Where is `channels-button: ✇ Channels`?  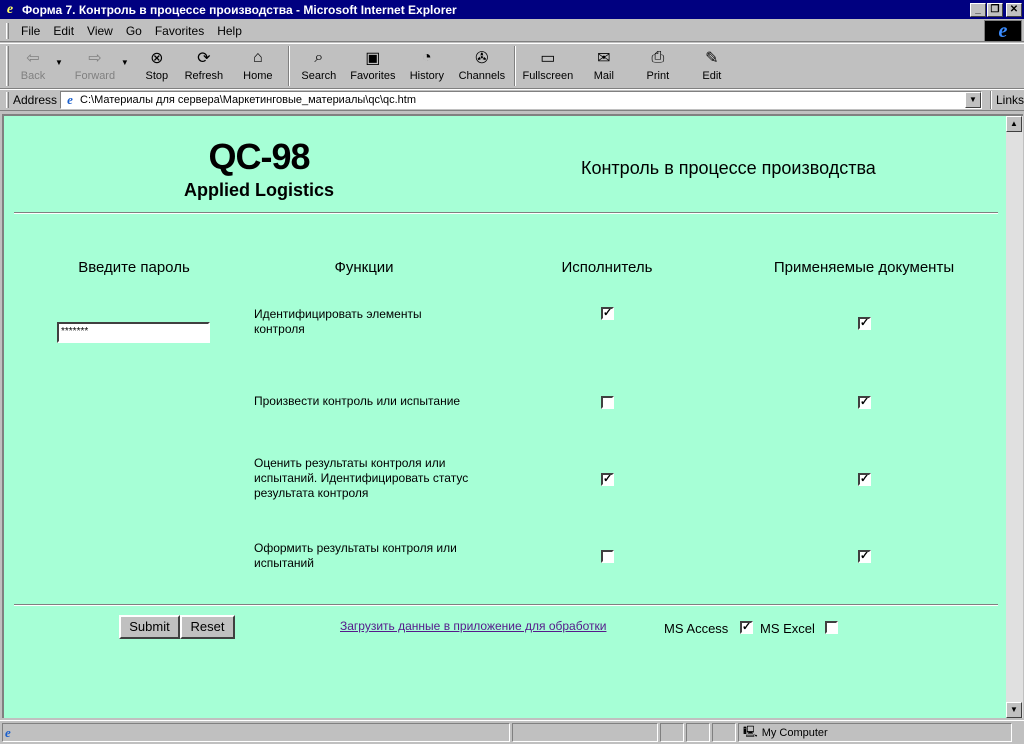 channels-button: ✇ Channels is located at coordinates (482, 66).